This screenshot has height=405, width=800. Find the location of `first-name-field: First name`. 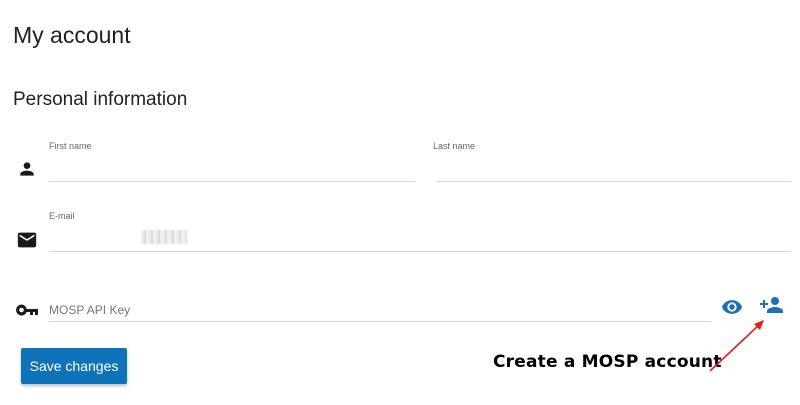

first-name-field: First name is located at coordinates (232, 161).